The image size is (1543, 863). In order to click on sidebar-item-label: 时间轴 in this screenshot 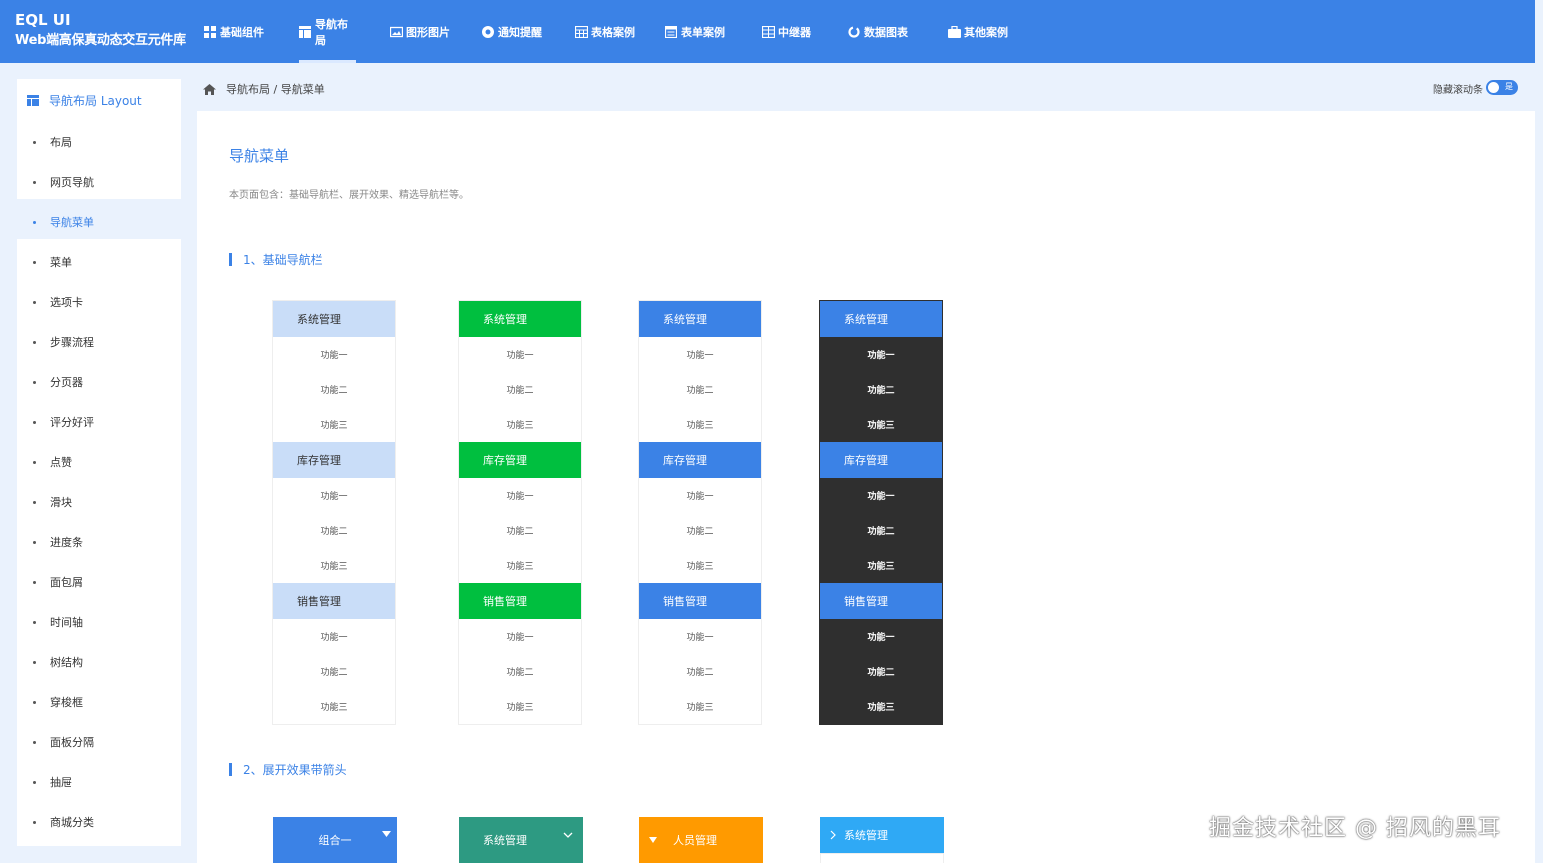, I will do `click(66, 622)`.